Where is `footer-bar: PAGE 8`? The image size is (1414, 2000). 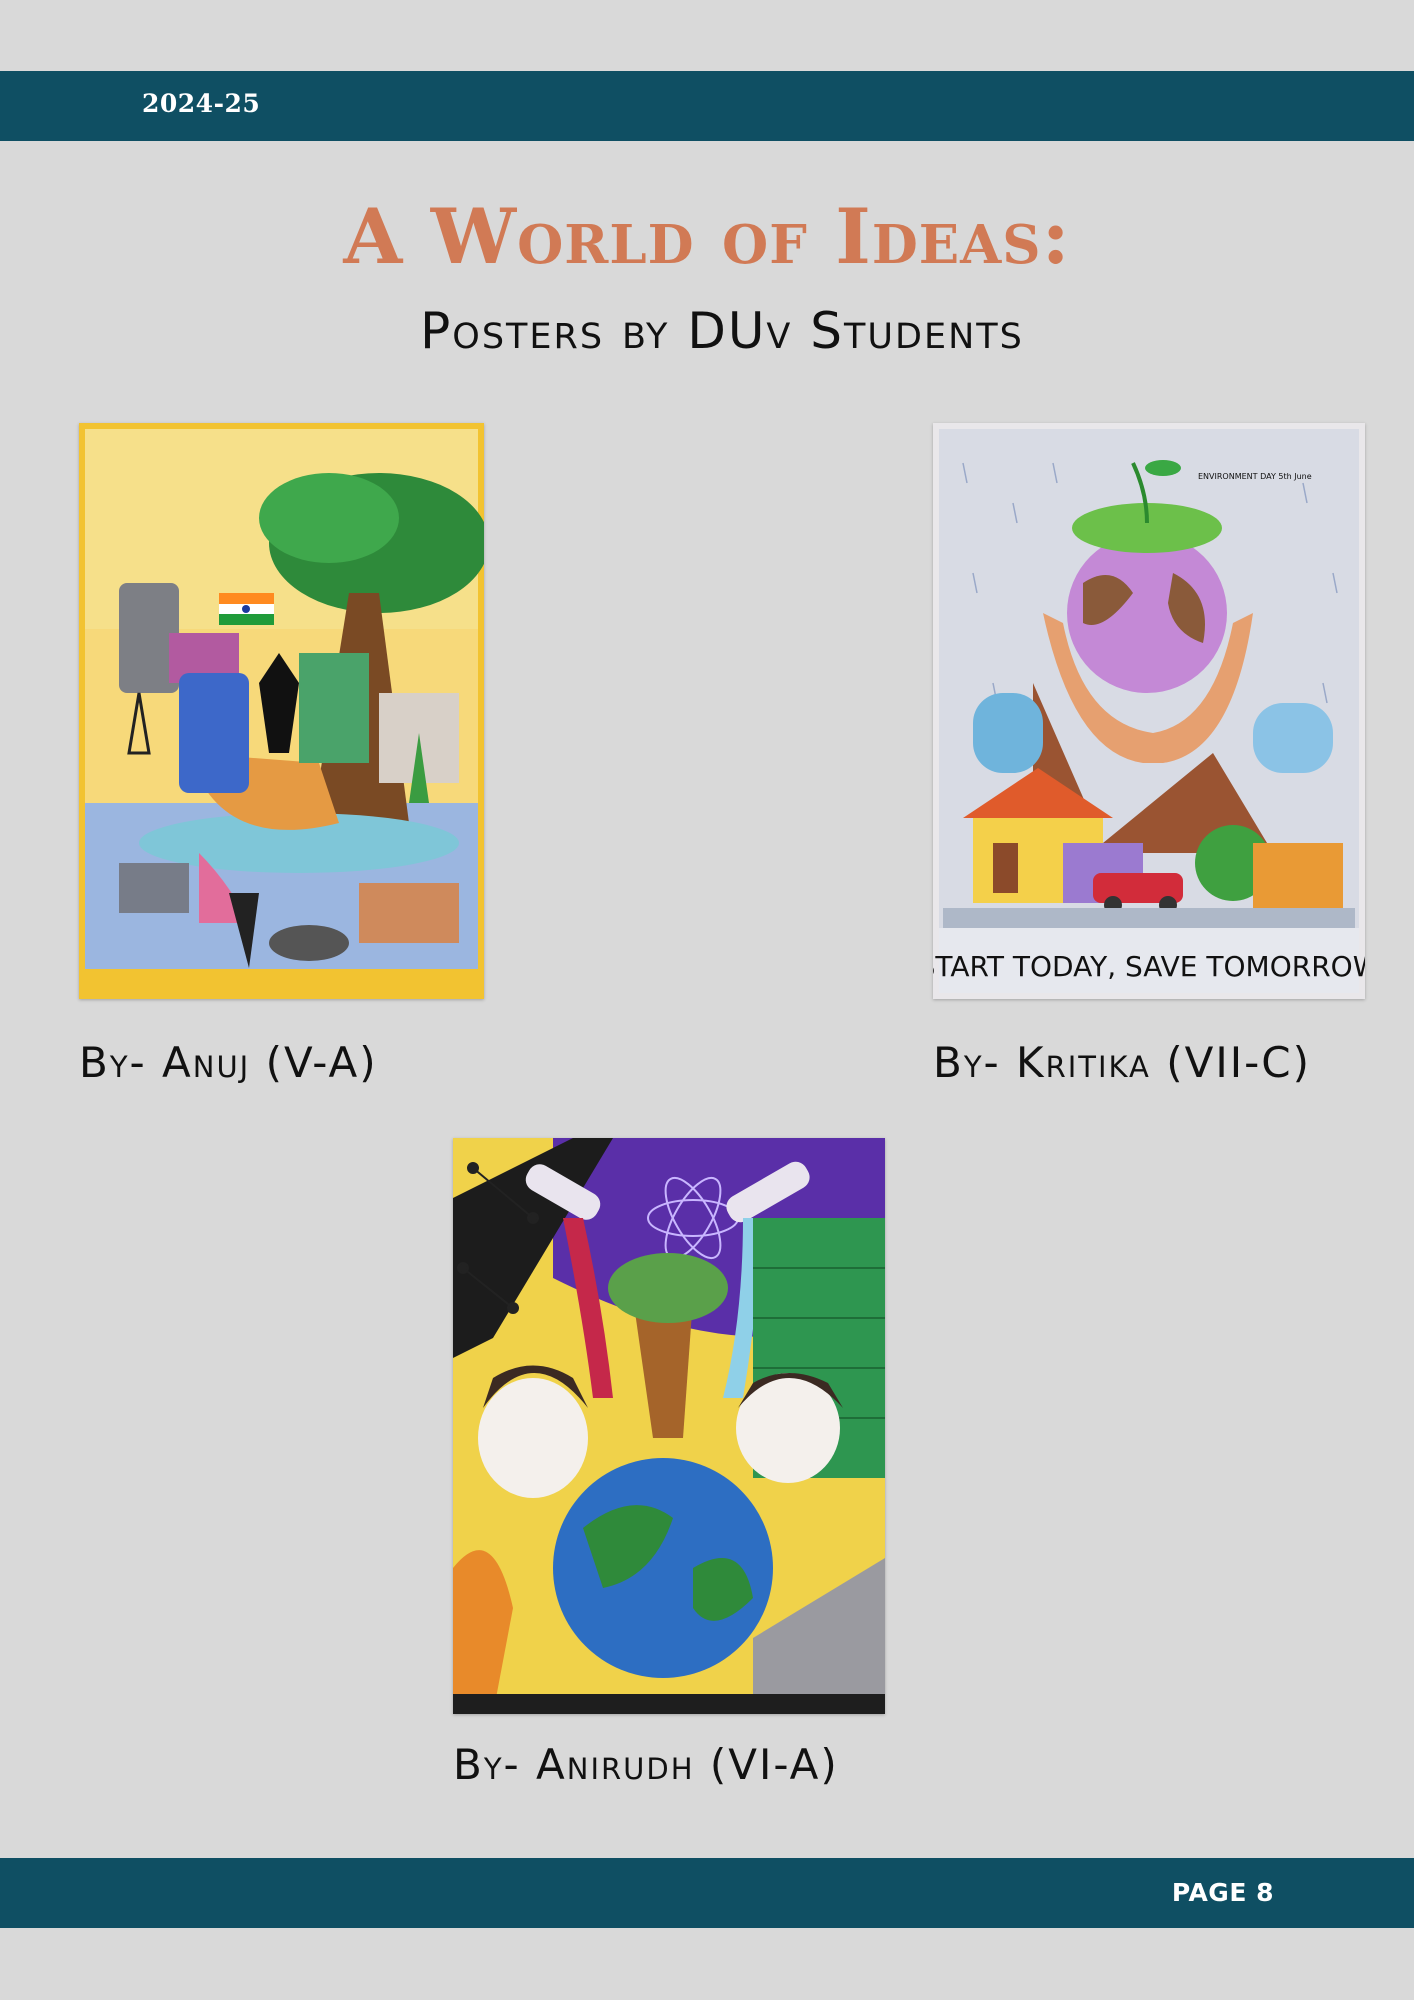
footer-bar: PAGE 8 is located at coordinates (707, 1893).